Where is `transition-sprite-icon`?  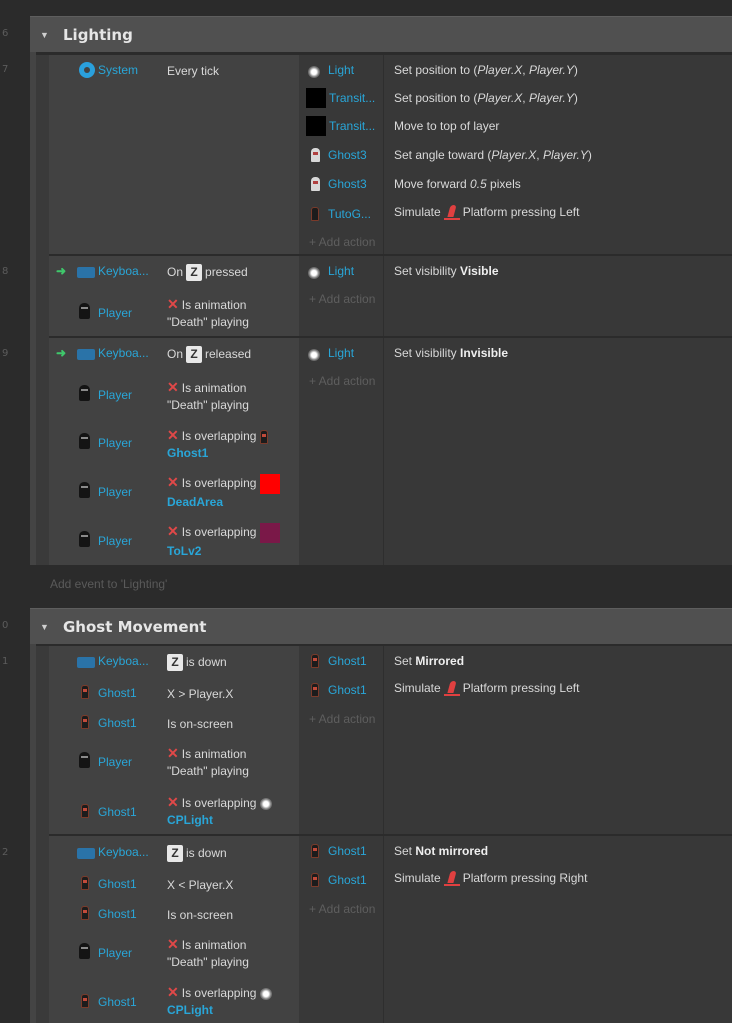 transition-sprite-icon is located at coordinates (316, 98).